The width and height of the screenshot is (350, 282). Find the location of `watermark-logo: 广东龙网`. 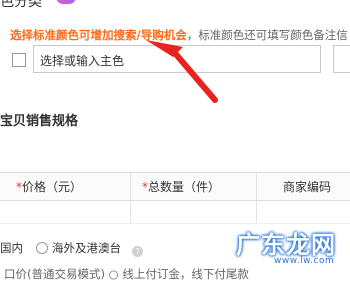

watermark-logo: 广东龙网 is located at coordinates (286, 245).